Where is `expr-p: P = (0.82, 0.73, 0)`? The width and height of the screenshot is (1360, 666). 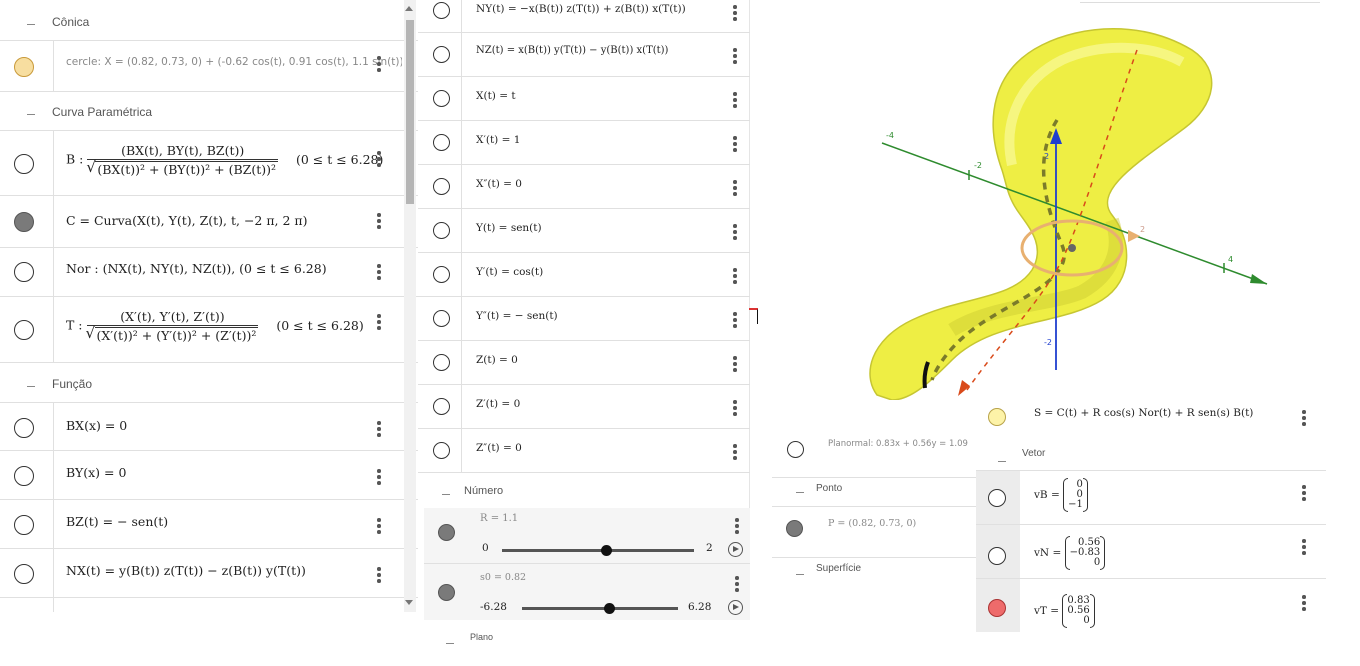 expr-p: P = (0.82, 0.73, 0) is located at coordinates (872, 523).